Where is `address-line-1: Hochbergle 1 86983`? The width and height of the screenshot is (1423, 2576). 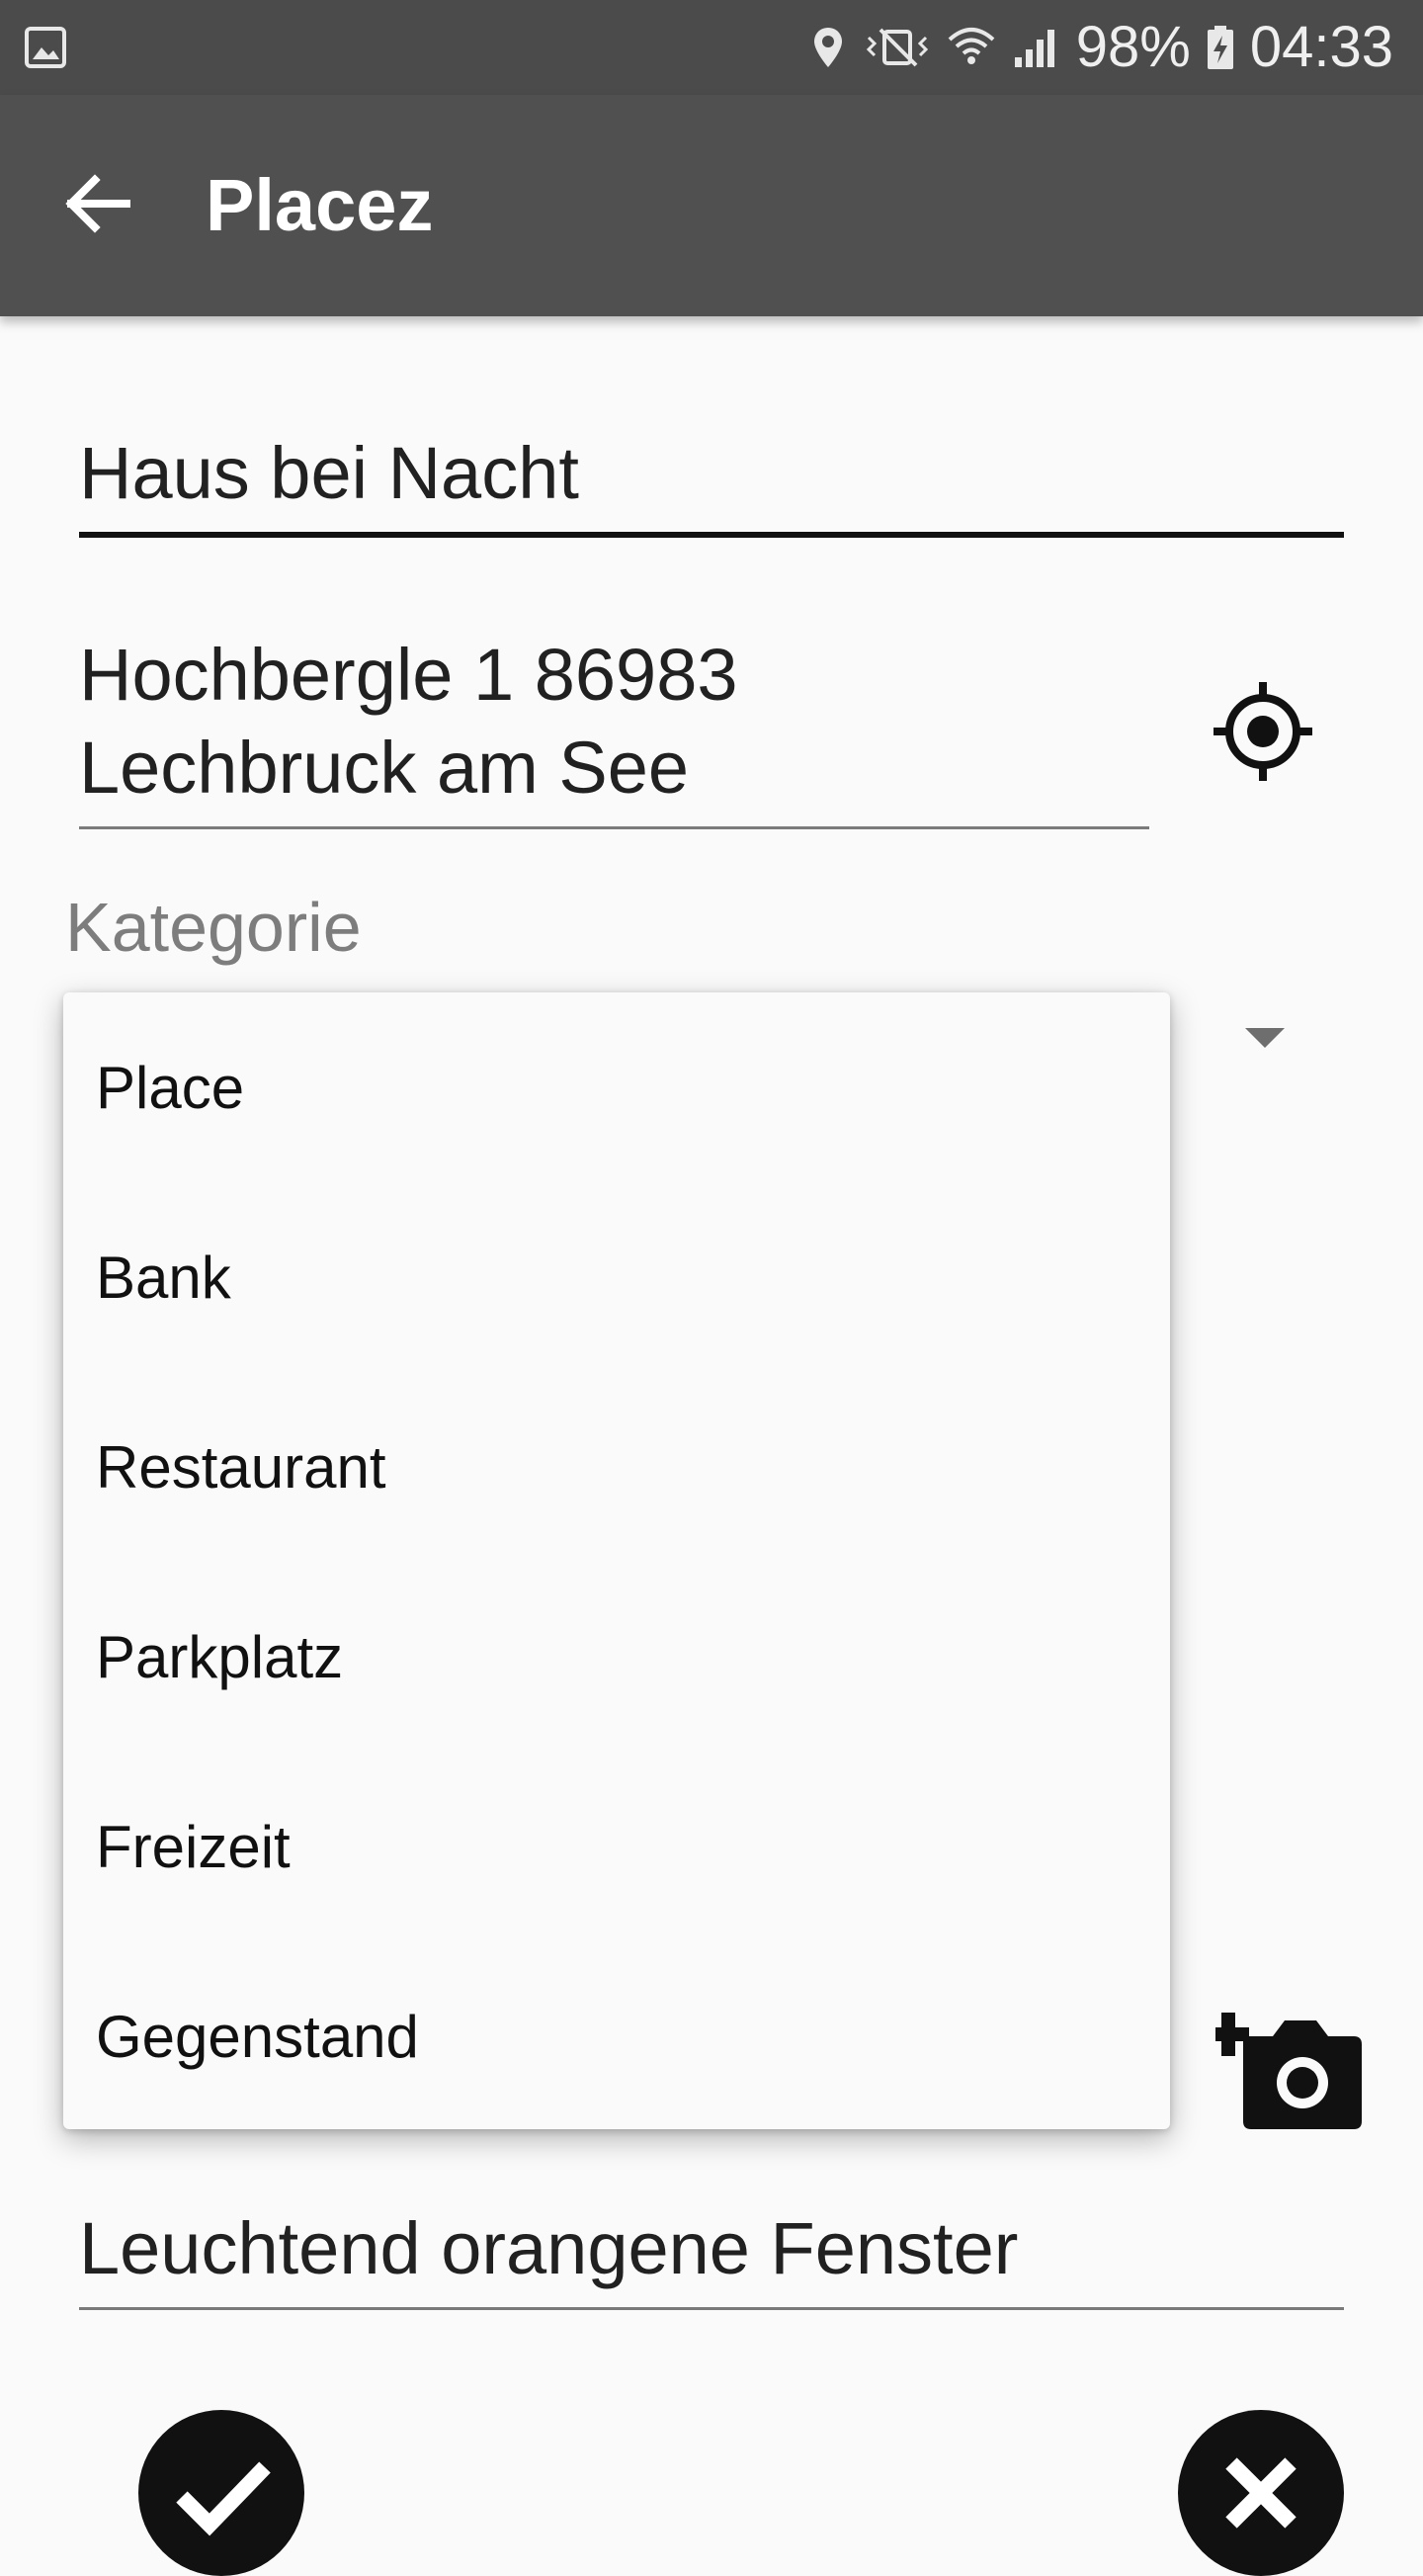
address-line-1: Hochbergle 1 86983 is located at coordinates (408, 675).